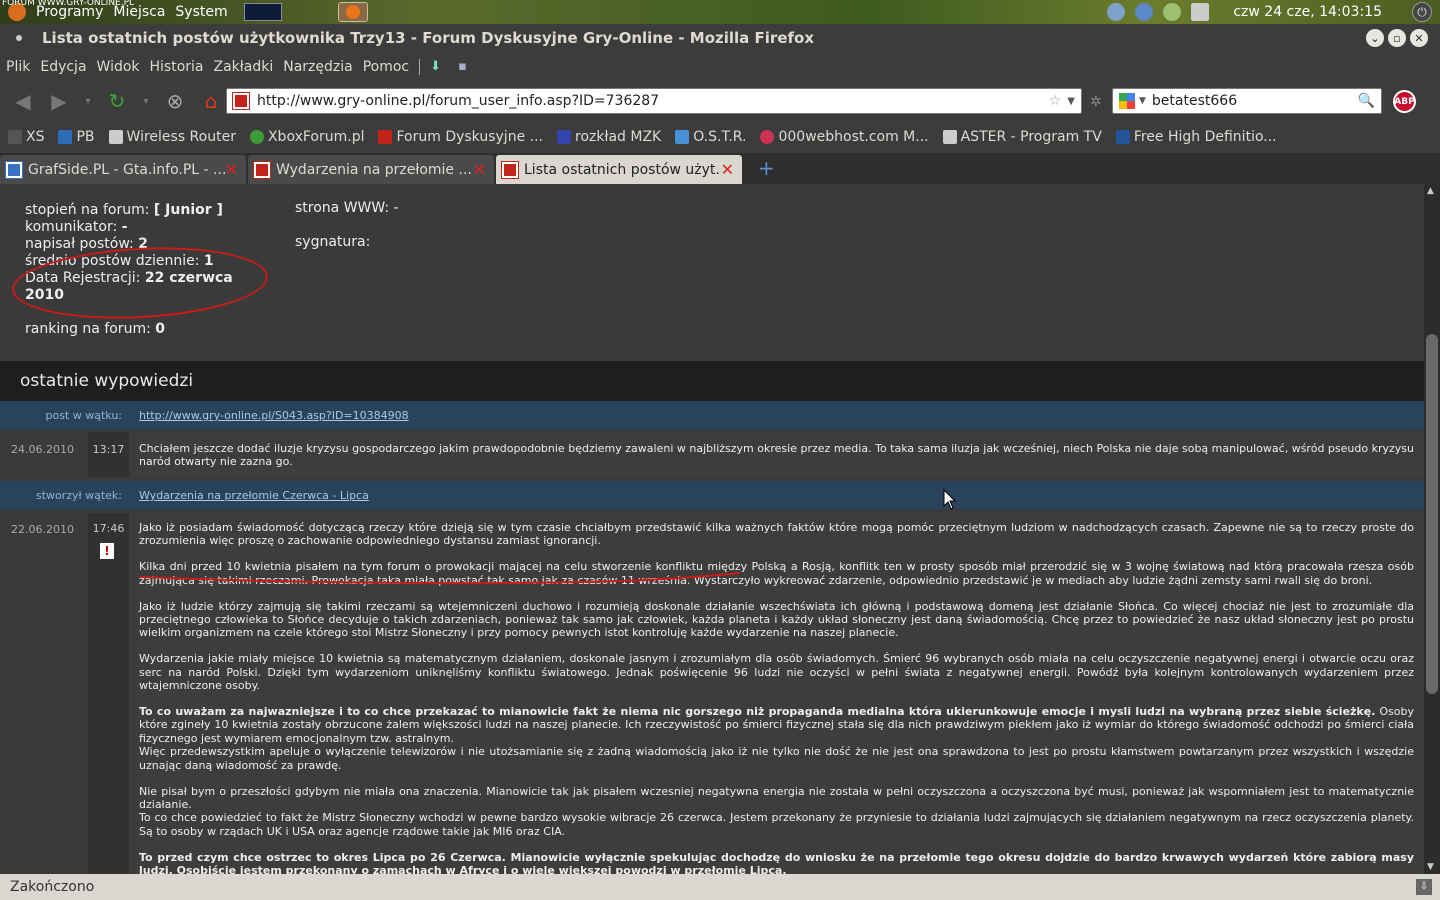 The height and width of the screenshot is (900, 1440). I want to click on firefox-icon, so click(352, 12).